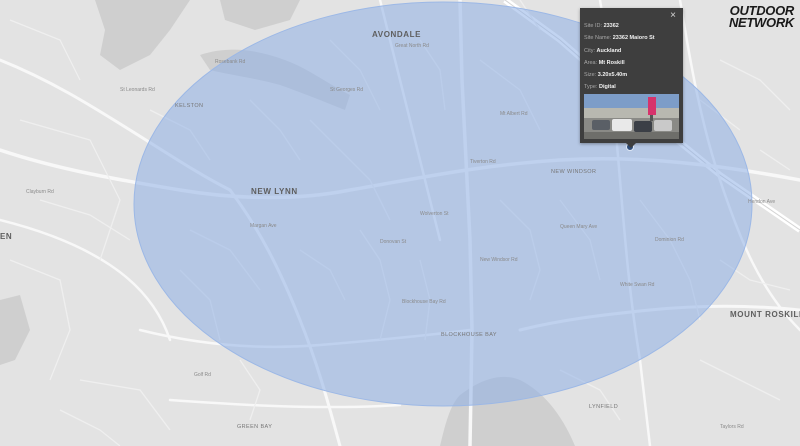  Describe the element at coordinates (606, 75) in the screenshot. I see `size-row: Size: 3.20x5.40m` at that location.